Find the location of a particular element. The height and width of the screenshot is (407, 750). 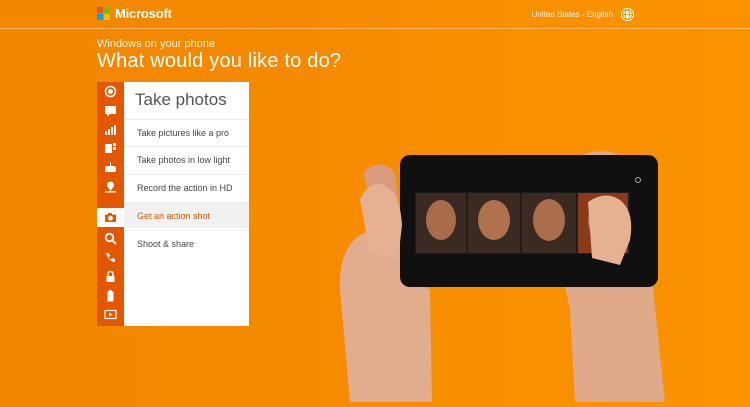

games-icon is located at coordinates (110, 167).